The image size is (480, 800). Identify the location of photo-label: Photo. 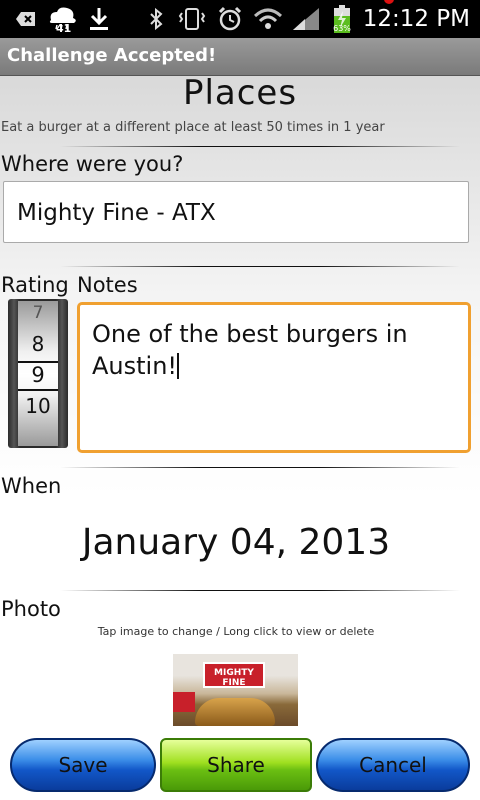
(31, 609).